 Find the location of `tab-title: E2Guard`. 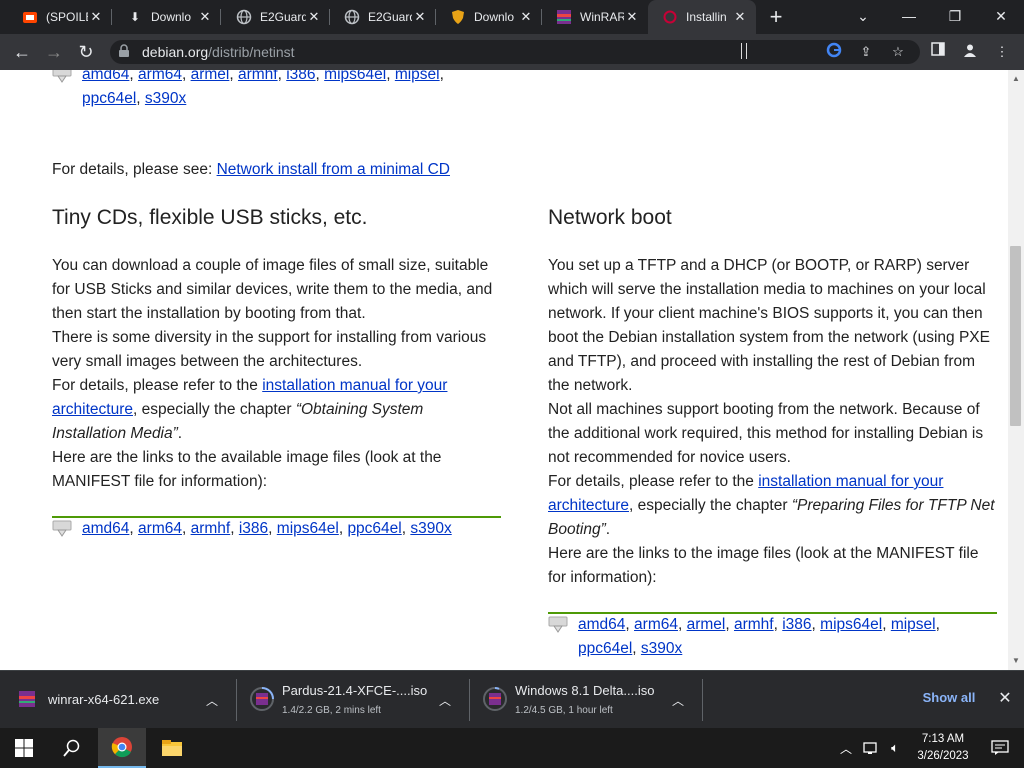

tab-title: E2Guard is located at coordinates (390, 17).